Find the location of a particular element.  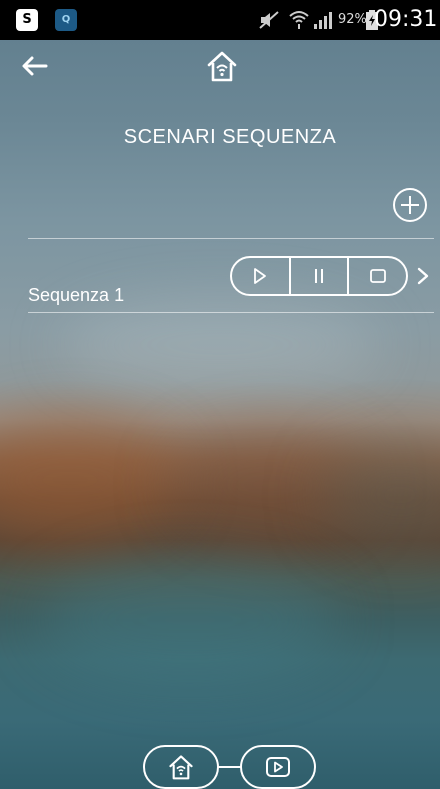

chevron-right-icon is located at coordinates (423, 276).